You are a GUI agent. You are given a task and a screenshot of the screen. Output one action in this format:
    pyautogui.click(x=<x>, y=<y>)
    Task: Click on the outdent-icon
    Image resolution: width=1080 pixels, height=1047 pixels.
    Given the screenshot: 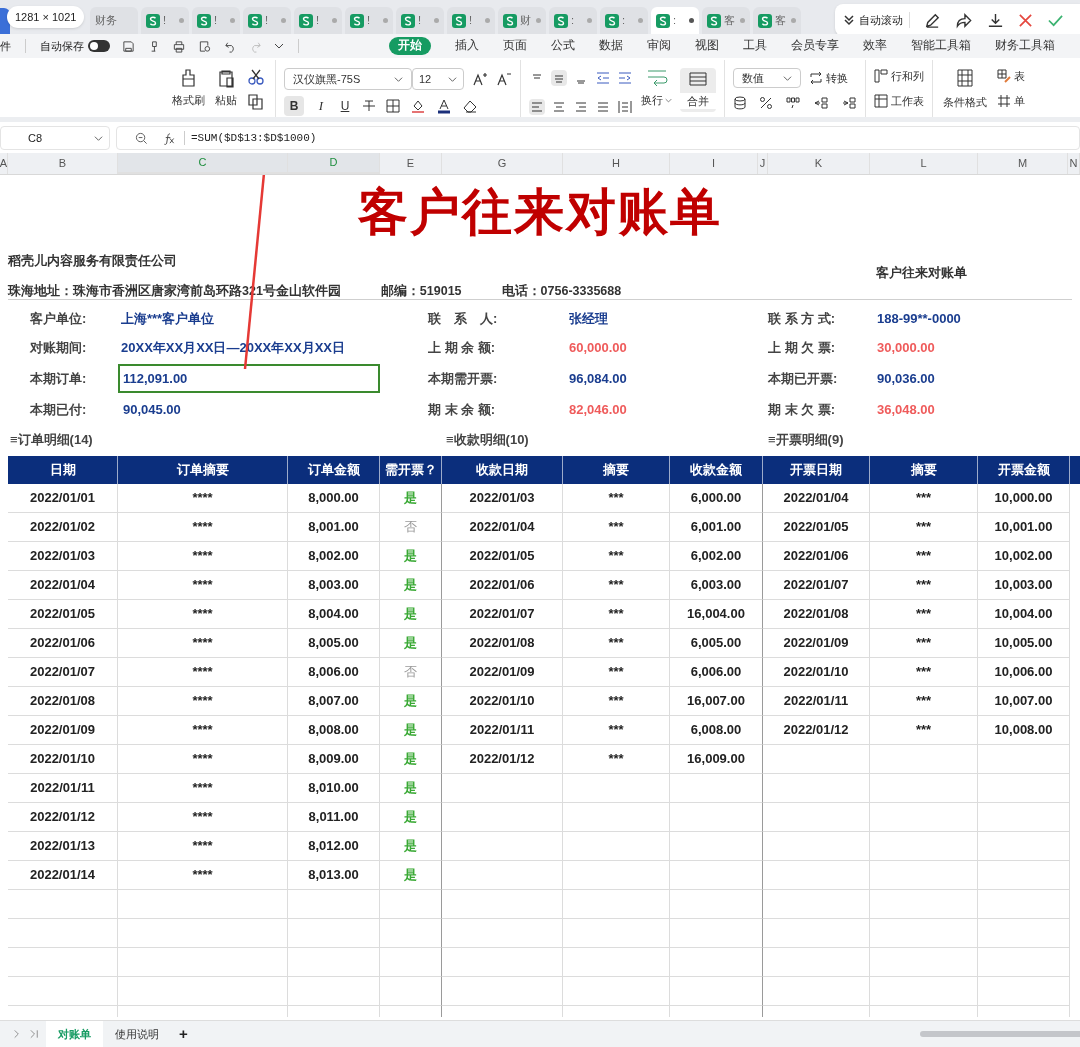 What is the action you would take?
    pyautogui.click(x=603, y=78)
    